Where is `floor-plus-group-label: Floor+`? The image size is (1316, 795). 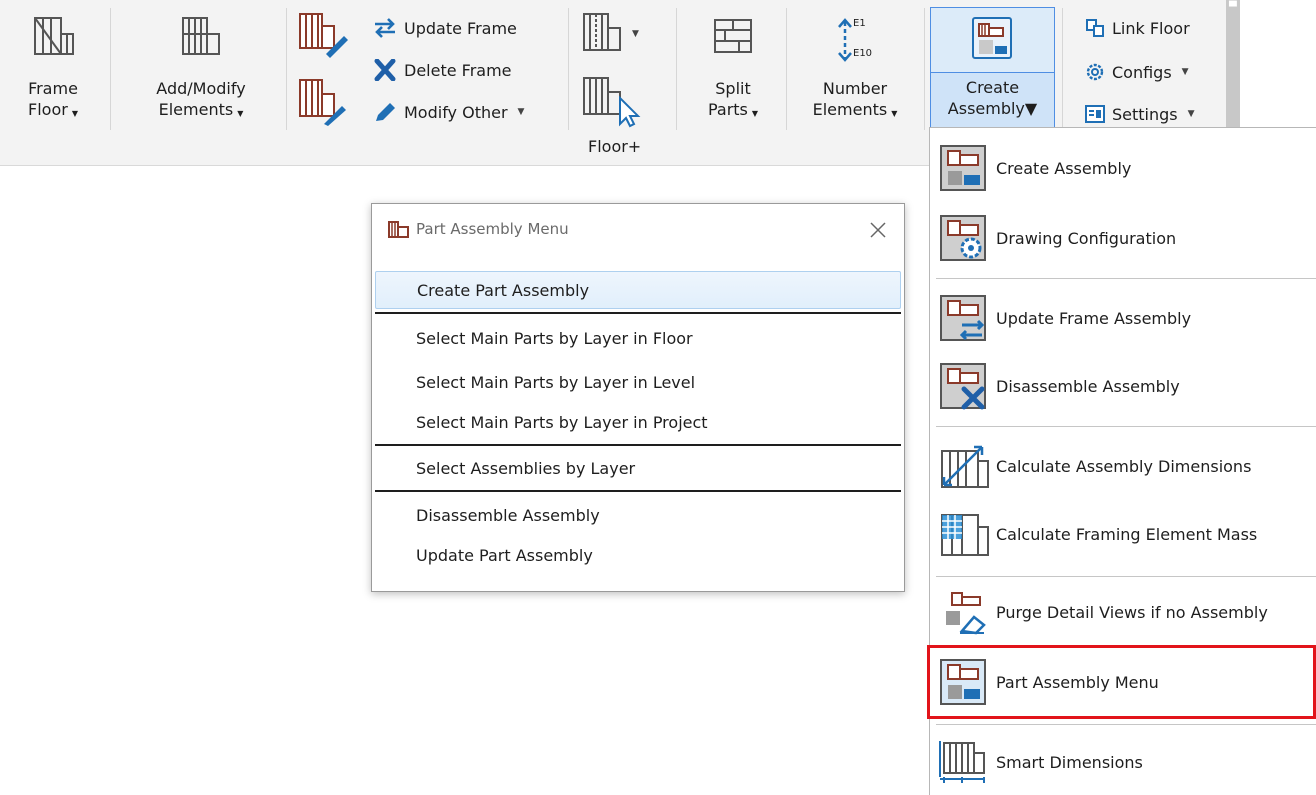 floor-plus-group-label: Floor+ is located at coordinates (615, 146).